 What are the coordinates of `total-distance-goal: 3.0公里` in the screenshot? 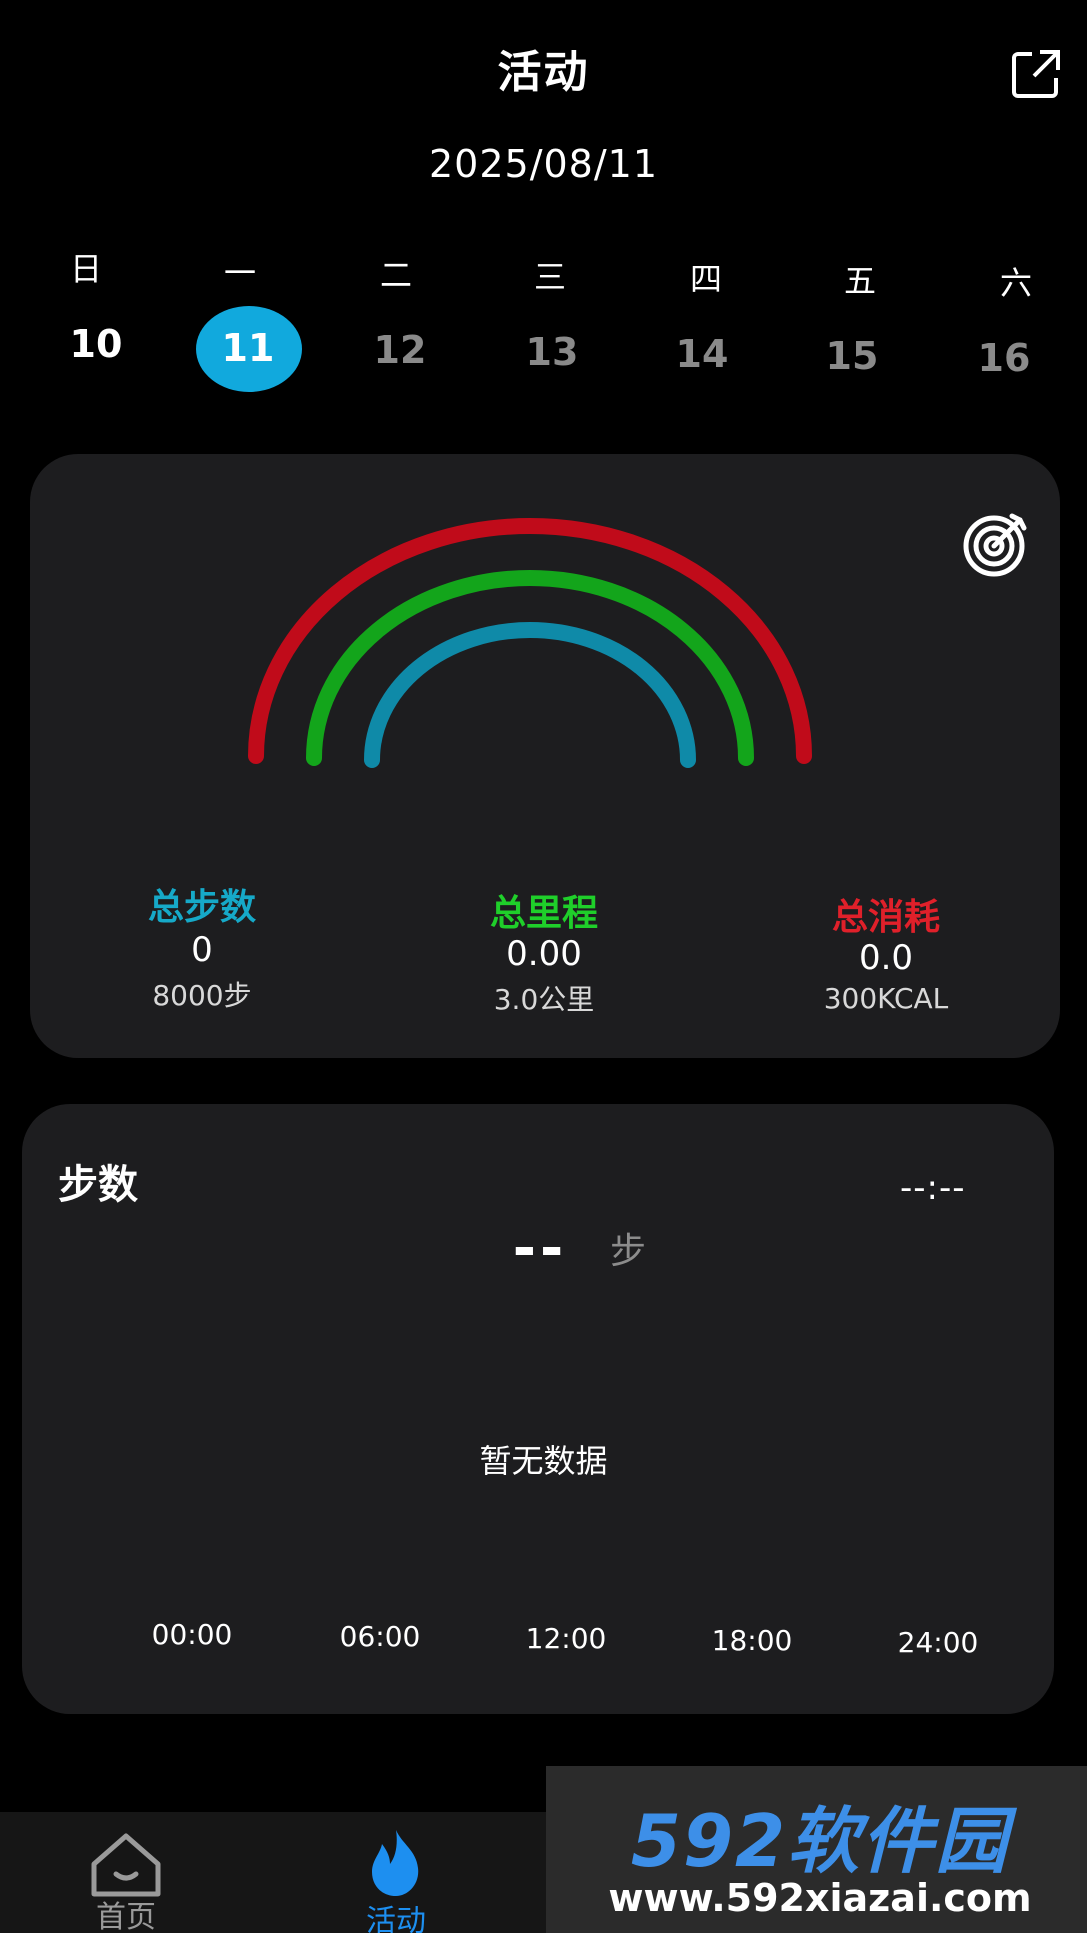 It's located at (544, 999).